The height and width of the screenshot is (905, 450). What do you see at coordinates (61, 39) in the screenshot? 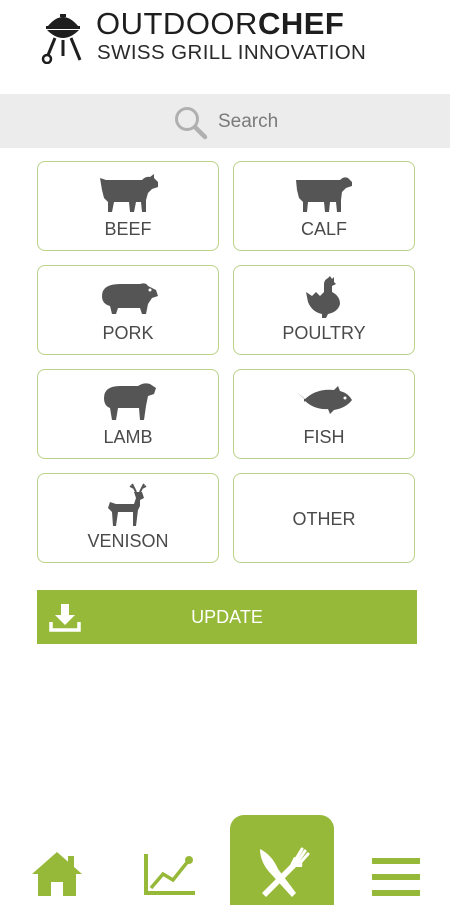
I see `grill-logo-icon` at bounding box center [61, 39].